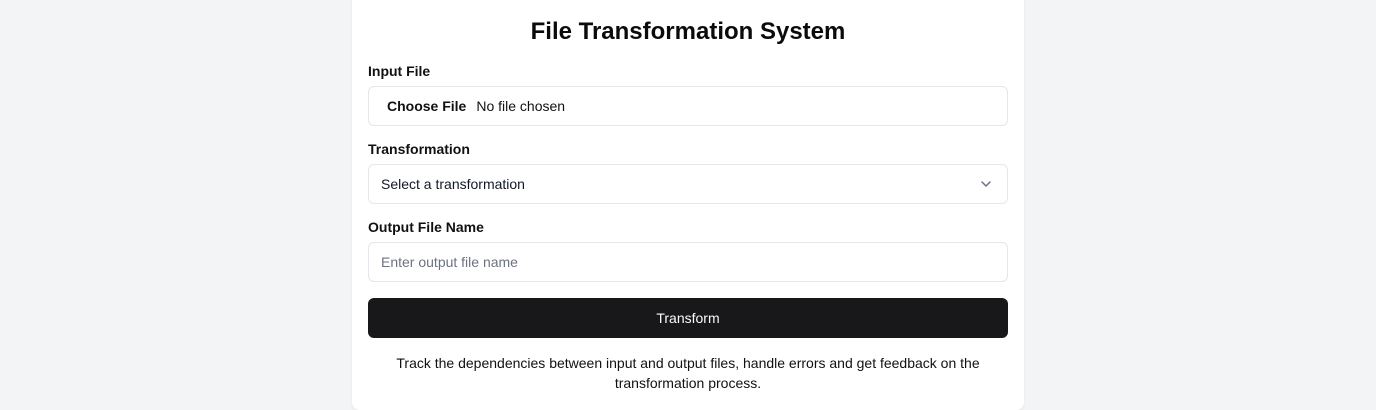 Image resolution: width=1376 pixels, height=410 pixels. Describe the element at coordinates (426, 106) in the screenshot. I see `choose-file-button: Choose File` at that location.